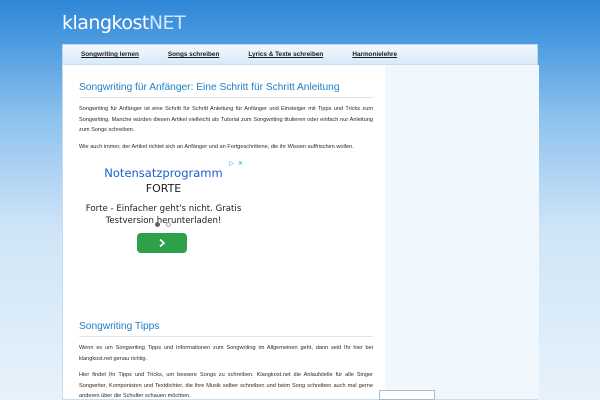 The width and height of the screenshot is (600, 400). I want to click on ad-cta-button, so click(162, 243).